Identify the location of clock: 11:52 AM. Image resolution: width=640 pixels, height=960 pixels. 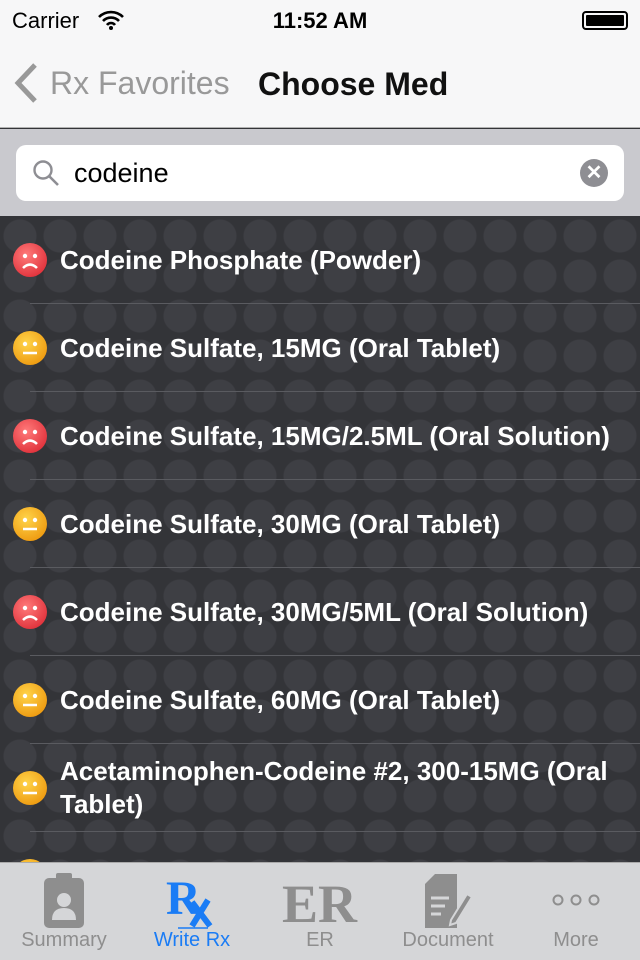
(320, 20).